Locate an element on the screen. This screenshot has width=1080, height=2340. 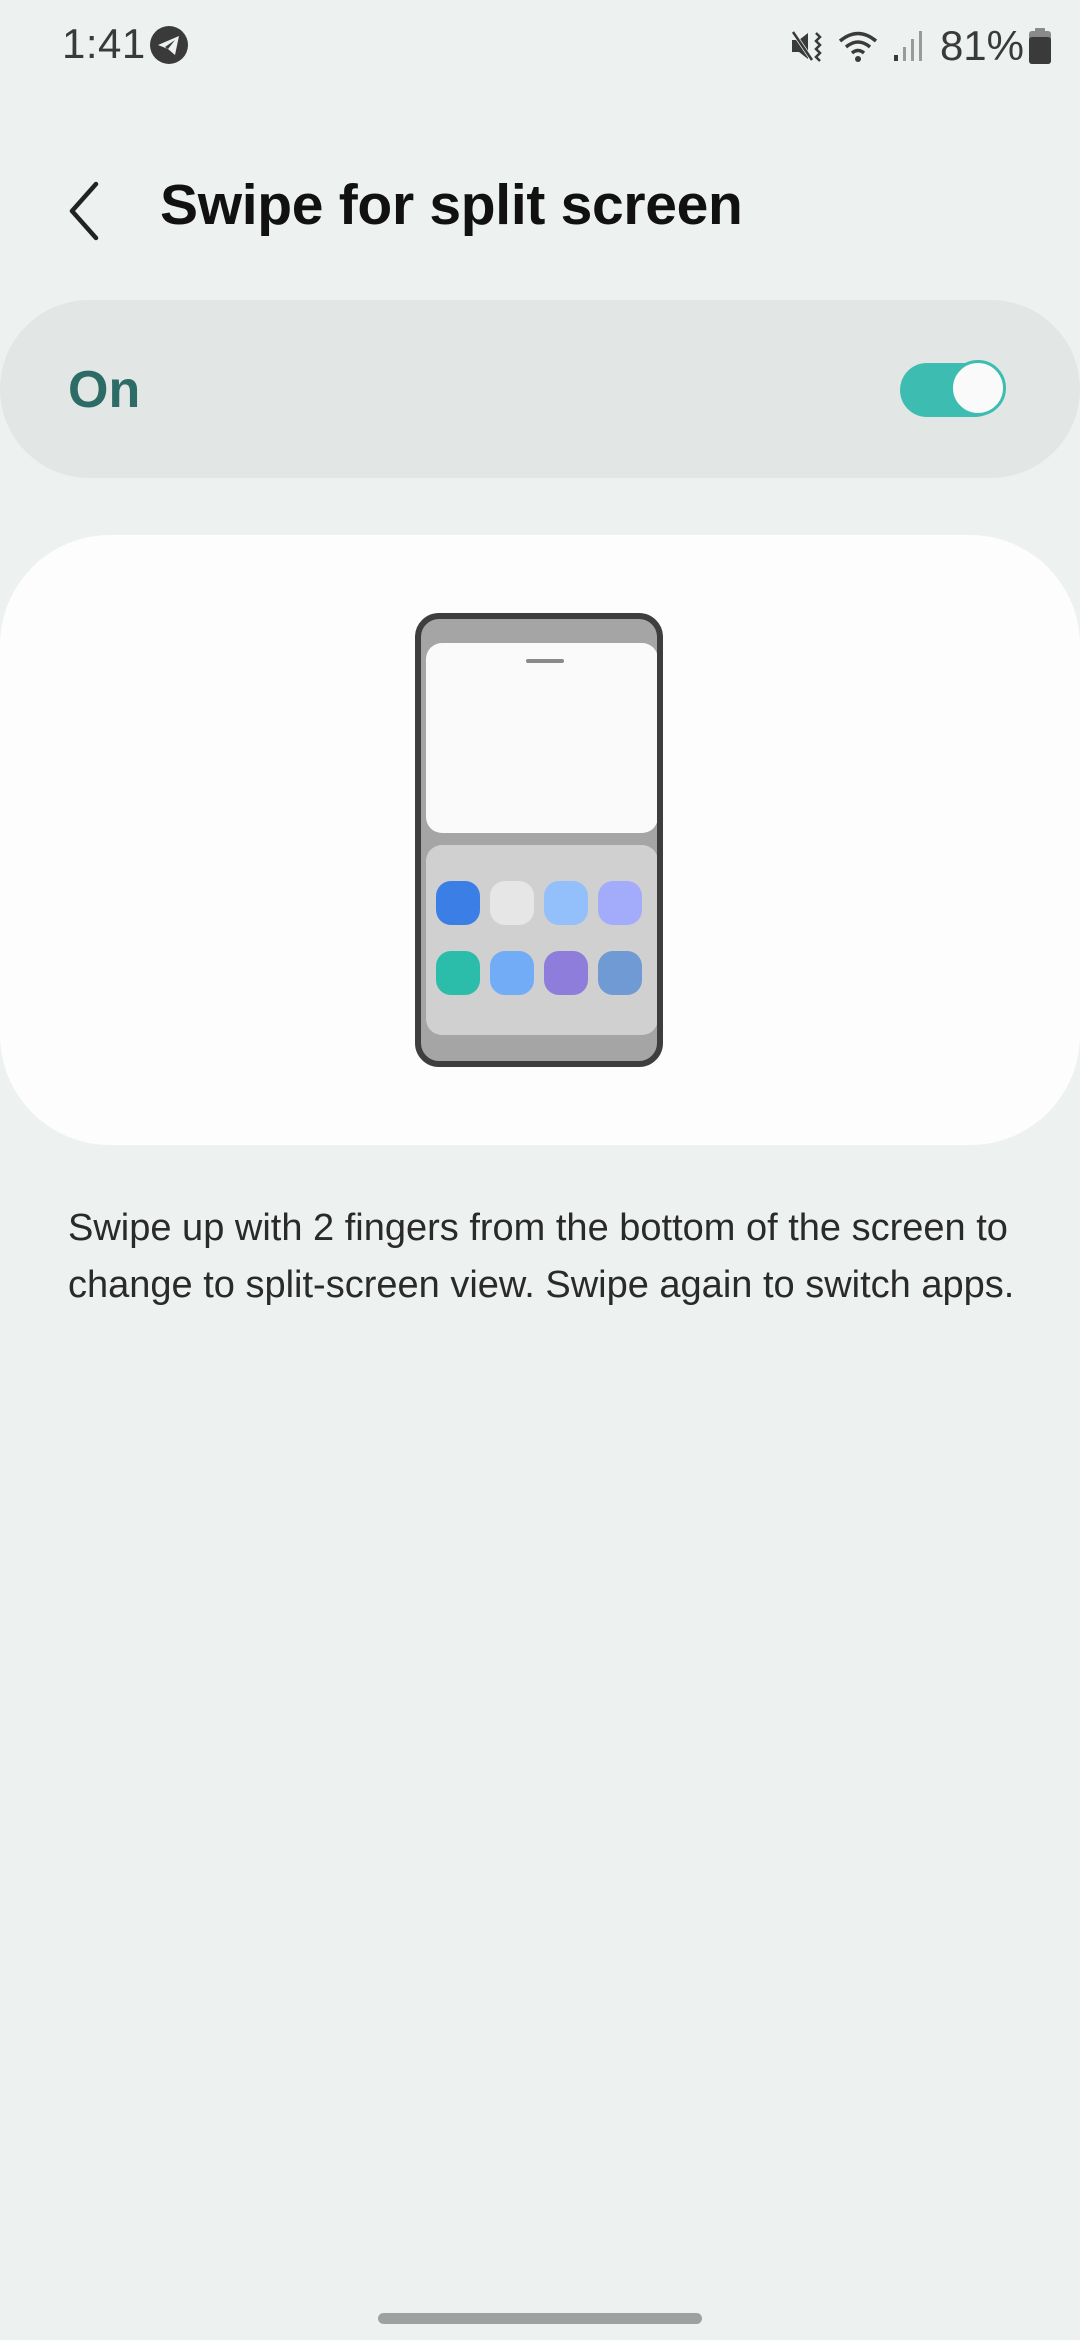
wifi-icon is located at coordinates (858, 46).